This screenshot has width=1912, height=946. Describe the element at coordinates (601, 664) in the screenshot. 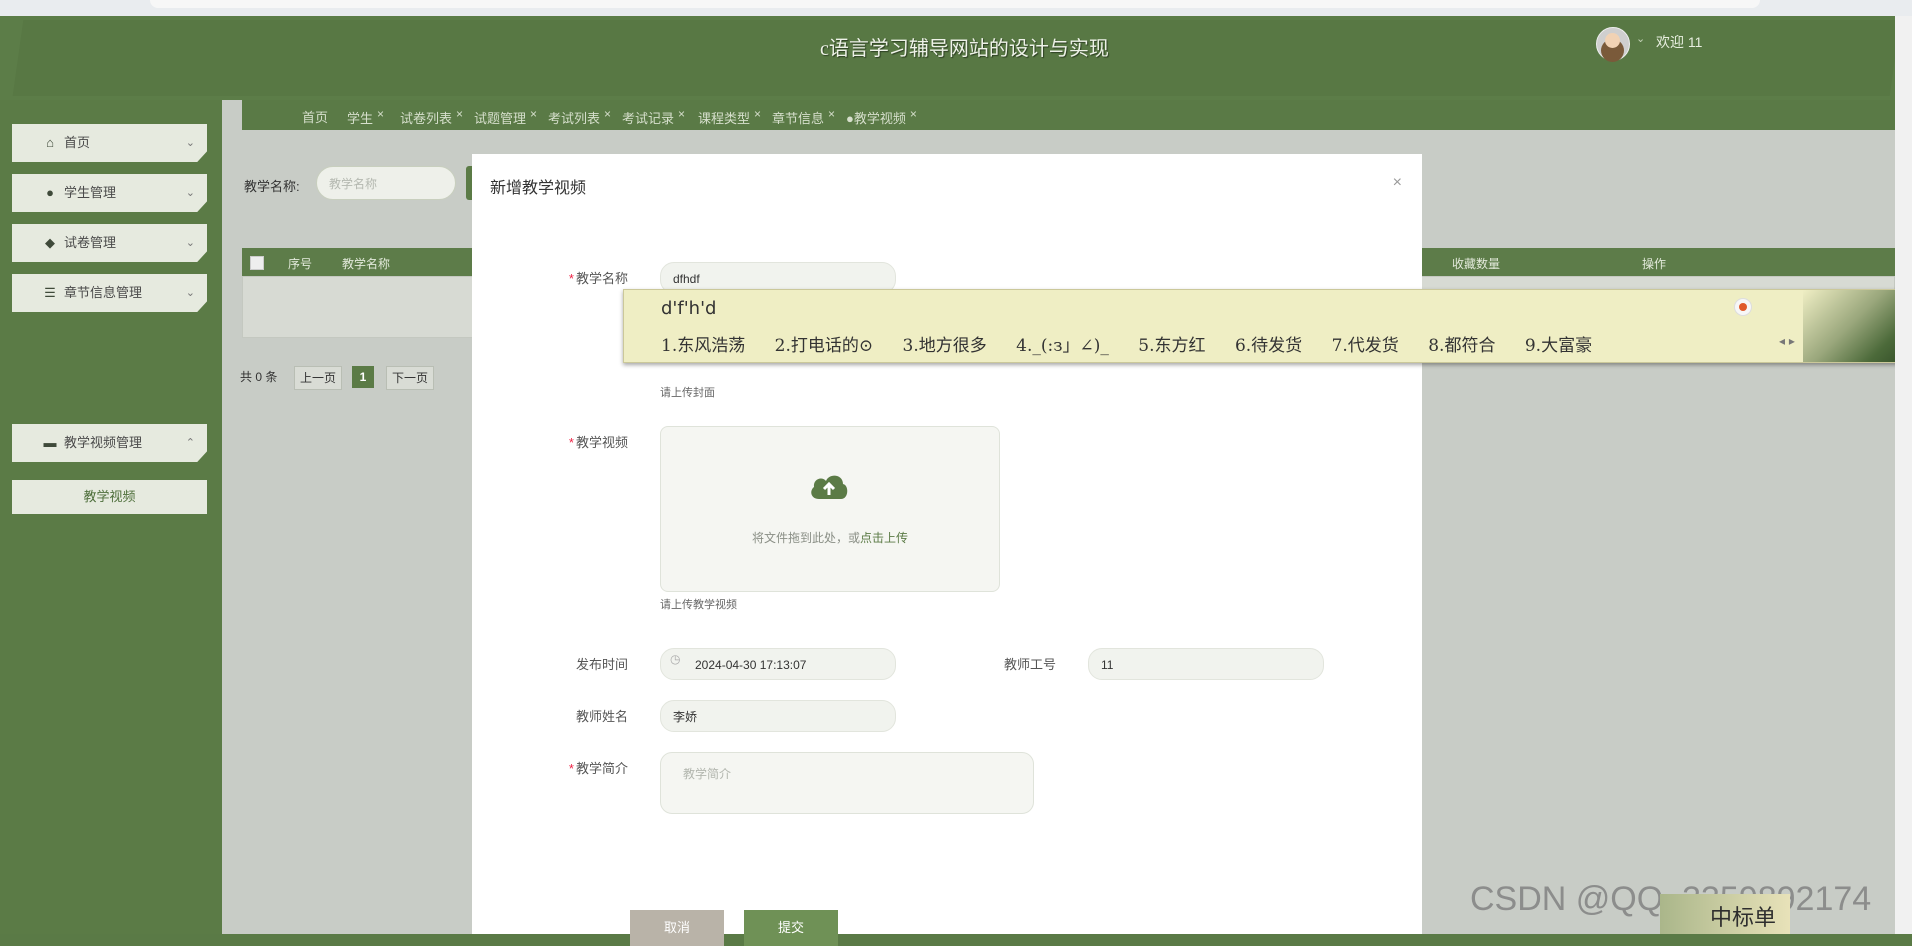

I see `field-label: 发布时间` at that location.